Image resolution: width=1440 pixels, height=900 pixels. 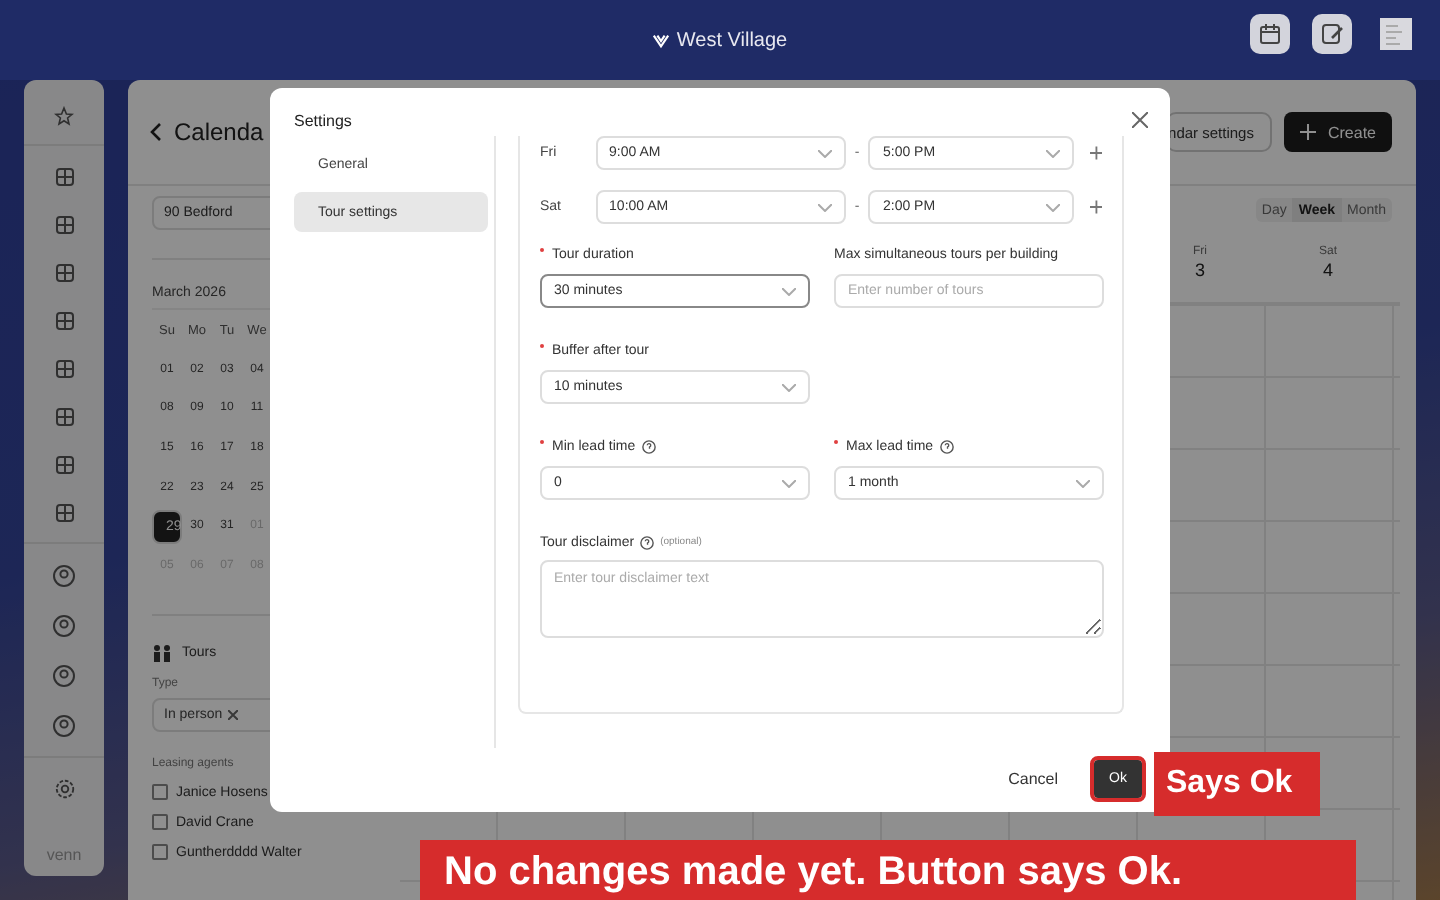 What do you see at coordinates (64, 177) in the screenshot?
I see `grid-icon` at bounding box center [64, 177].